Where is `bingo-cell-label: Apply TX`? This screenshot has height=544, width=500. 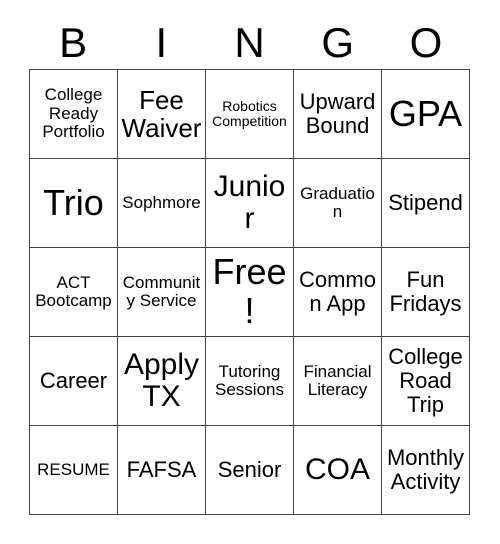
bingo-cell-label: Apply TX is located at coordinates (161, 380).